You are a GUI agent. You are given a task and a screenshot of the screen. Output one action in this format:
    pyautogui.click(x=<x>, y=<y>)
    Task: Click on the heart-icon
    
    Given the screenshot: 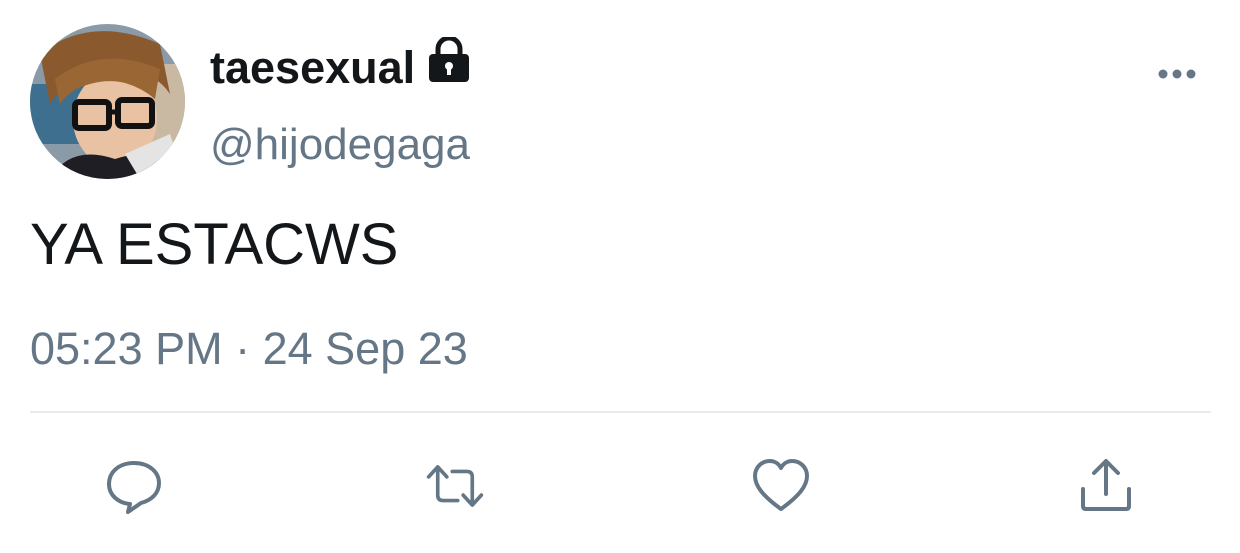 What is the action you would take?
    pyautogui.click(x=781, y=485)
    